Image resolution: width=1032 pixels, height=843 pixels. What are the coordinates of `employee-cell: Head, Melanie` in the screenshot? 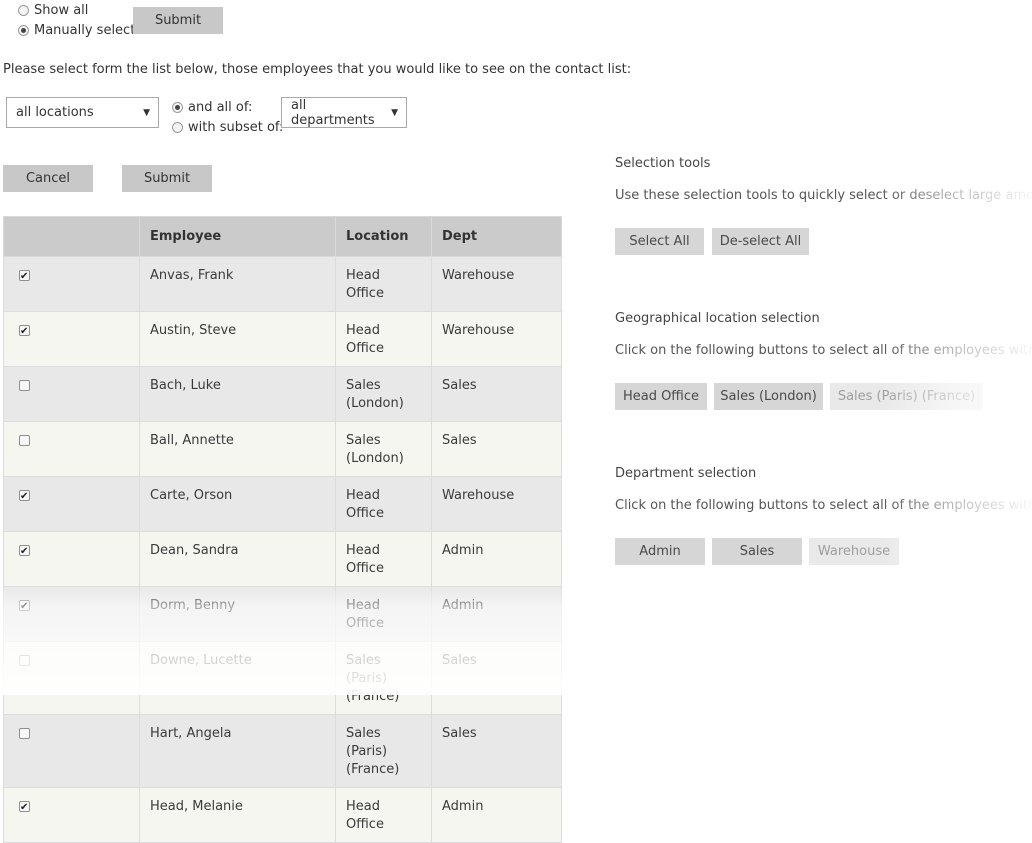 It's located at (237, 815).